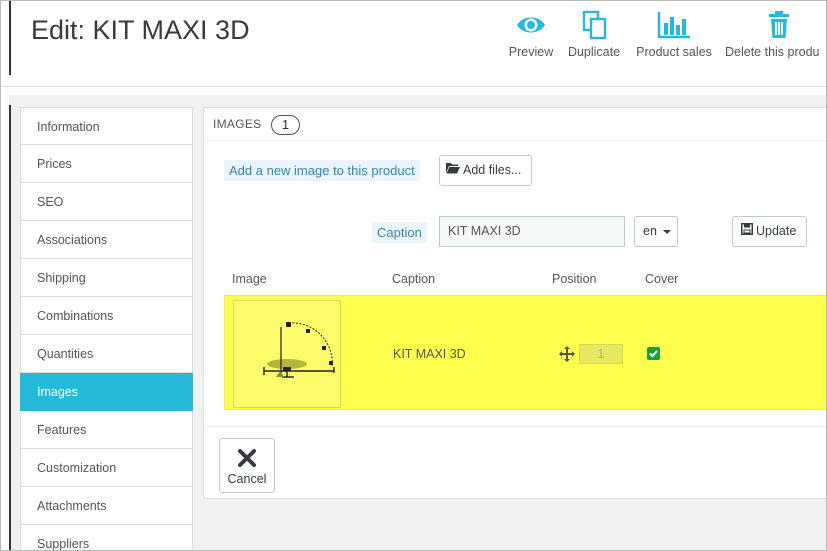 The height and width of the screenshot is (551, 827). What do you see at coordinates (601, 354) in the screenshot?
I see `position-input: 1` at bounding box center [601, 354].